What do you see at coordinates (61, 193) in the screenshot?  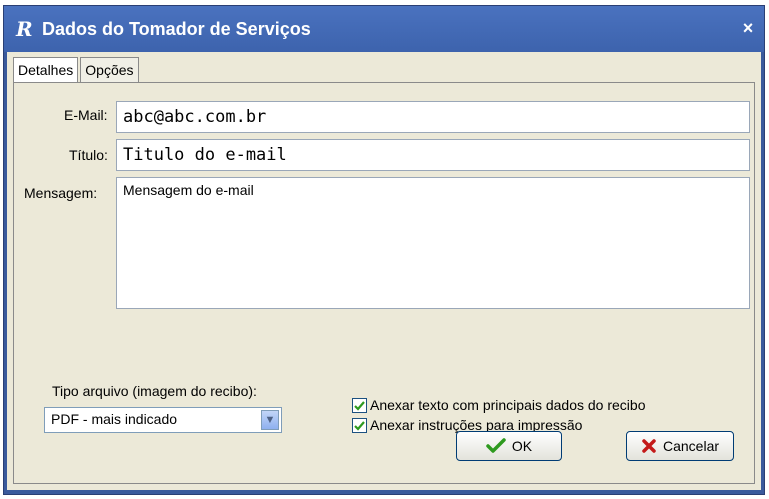 I see `message-label: Mensagem:` at bounding box center [61, 193].